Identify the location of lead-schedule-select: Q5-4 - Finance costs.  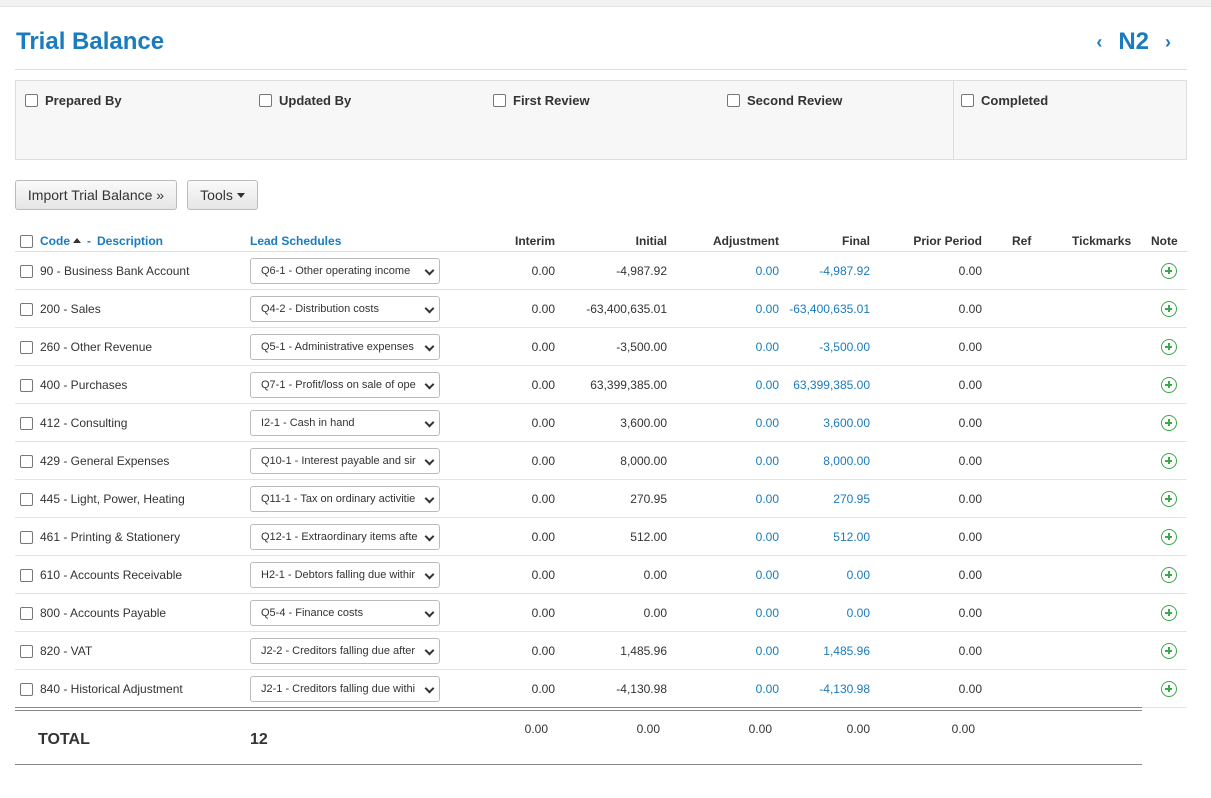
(345, 613).